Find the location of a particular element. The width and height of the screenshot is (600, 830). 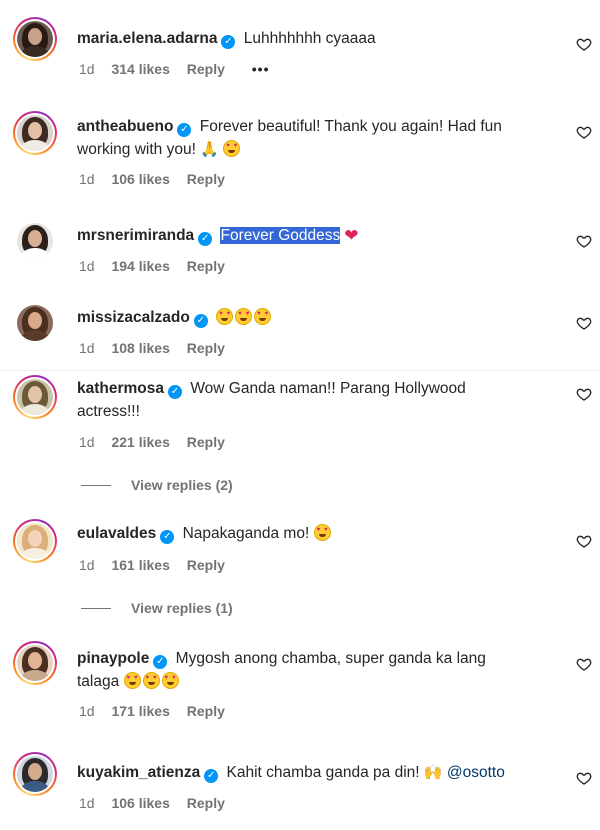

likes-count: 194 likes is located at coordinates (140, 266).